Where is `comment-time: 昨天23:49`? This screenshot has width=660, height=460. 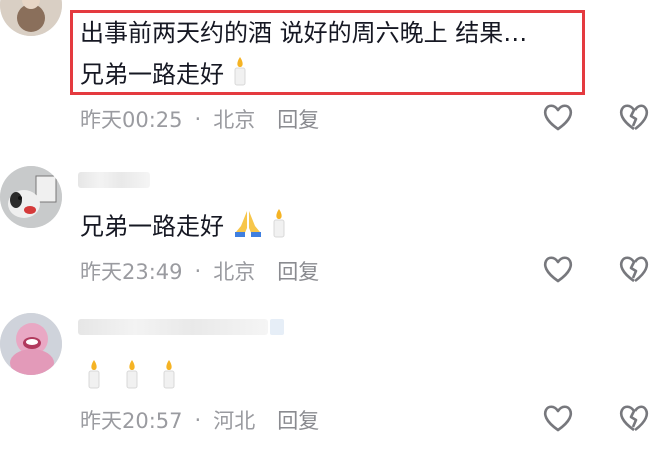
comment-time: 昨天23:49 is located at coordinates (131, 272).